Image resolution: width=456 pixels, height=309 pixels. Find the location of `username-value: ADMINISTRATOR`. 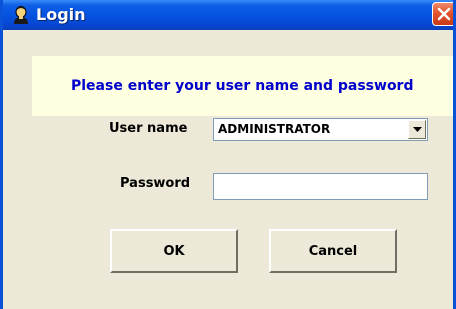

username-value: ADMINISTRATOR is located at coordinates (274, 129).